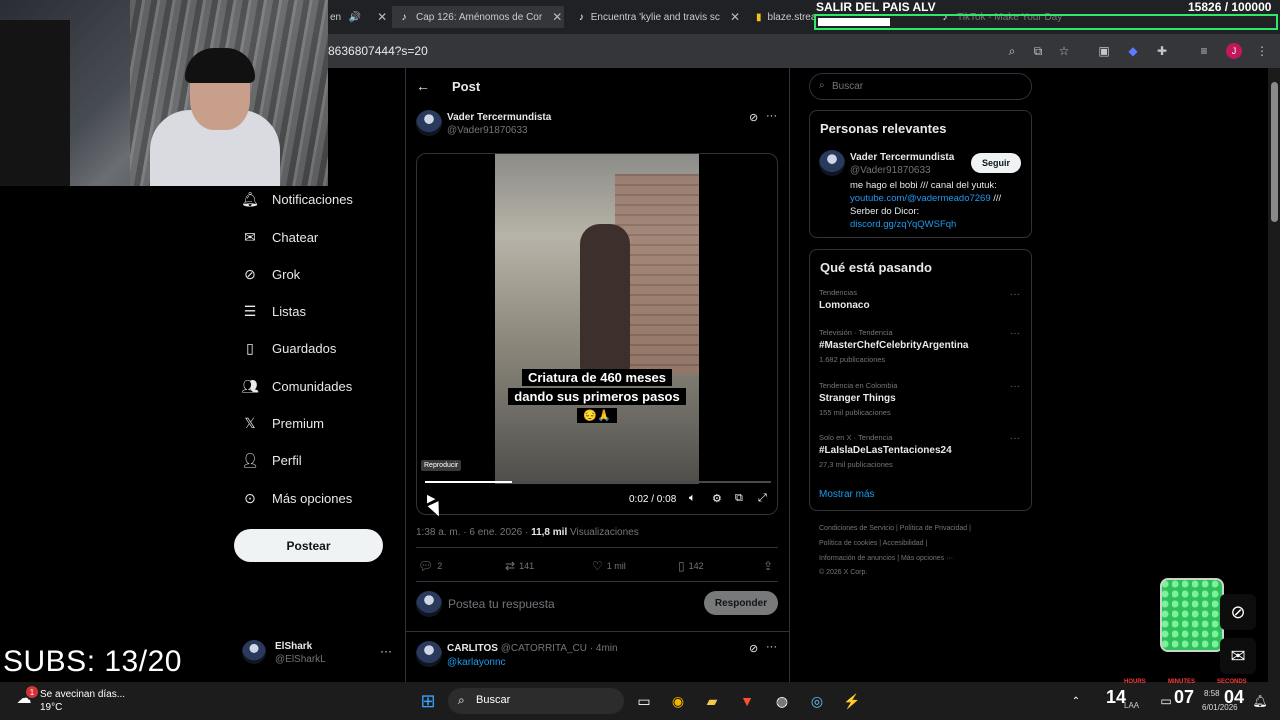 The image size is (1280, 720). Describe the element at coordinates (472, 532) in the screenshot. I see `post-time: 1:38 a. m. · 6 ene. 2026 ·` at that location.